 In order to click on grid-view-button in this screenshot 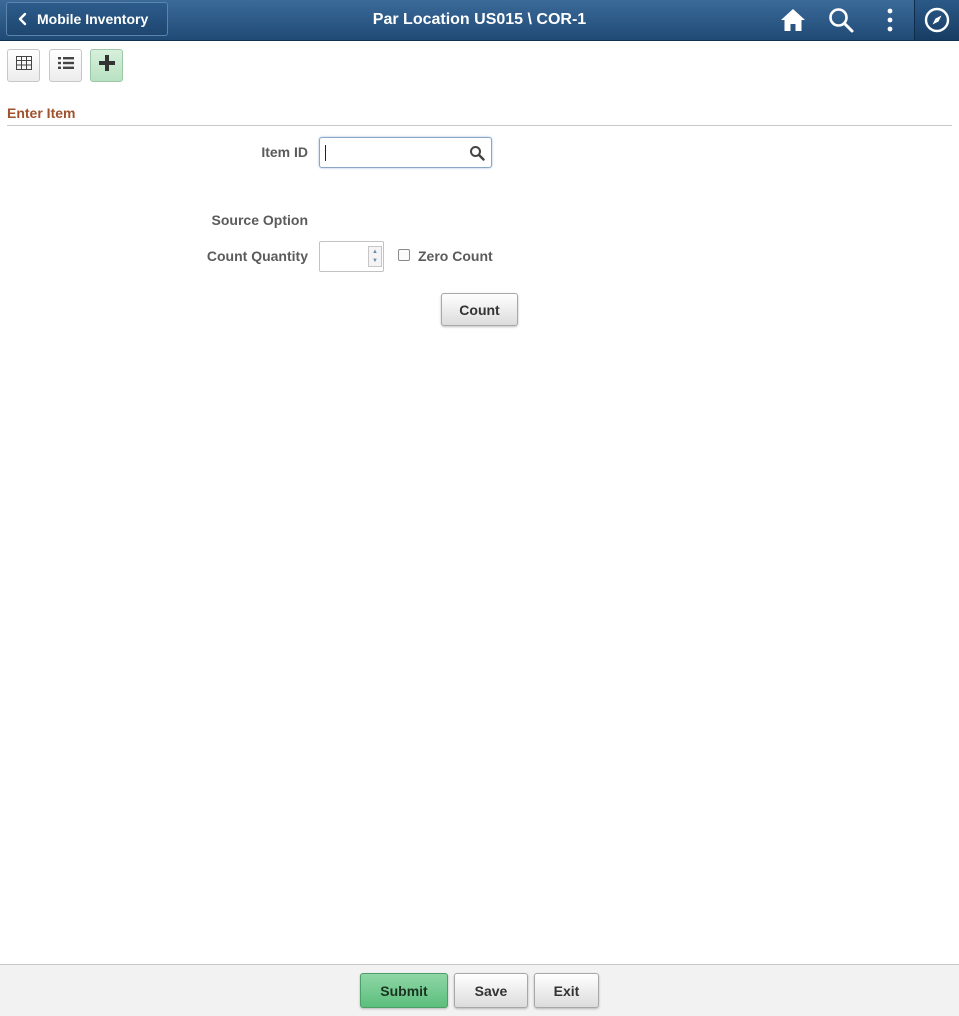, I will do `click(23, 65)`.